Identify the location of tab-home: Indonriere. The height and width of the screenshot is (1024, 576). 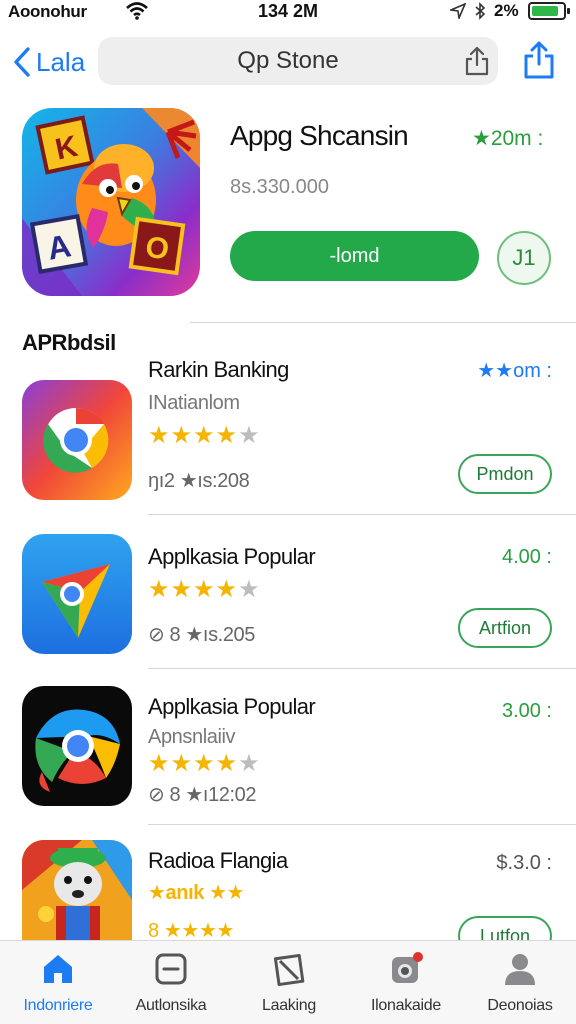
(58, 982).